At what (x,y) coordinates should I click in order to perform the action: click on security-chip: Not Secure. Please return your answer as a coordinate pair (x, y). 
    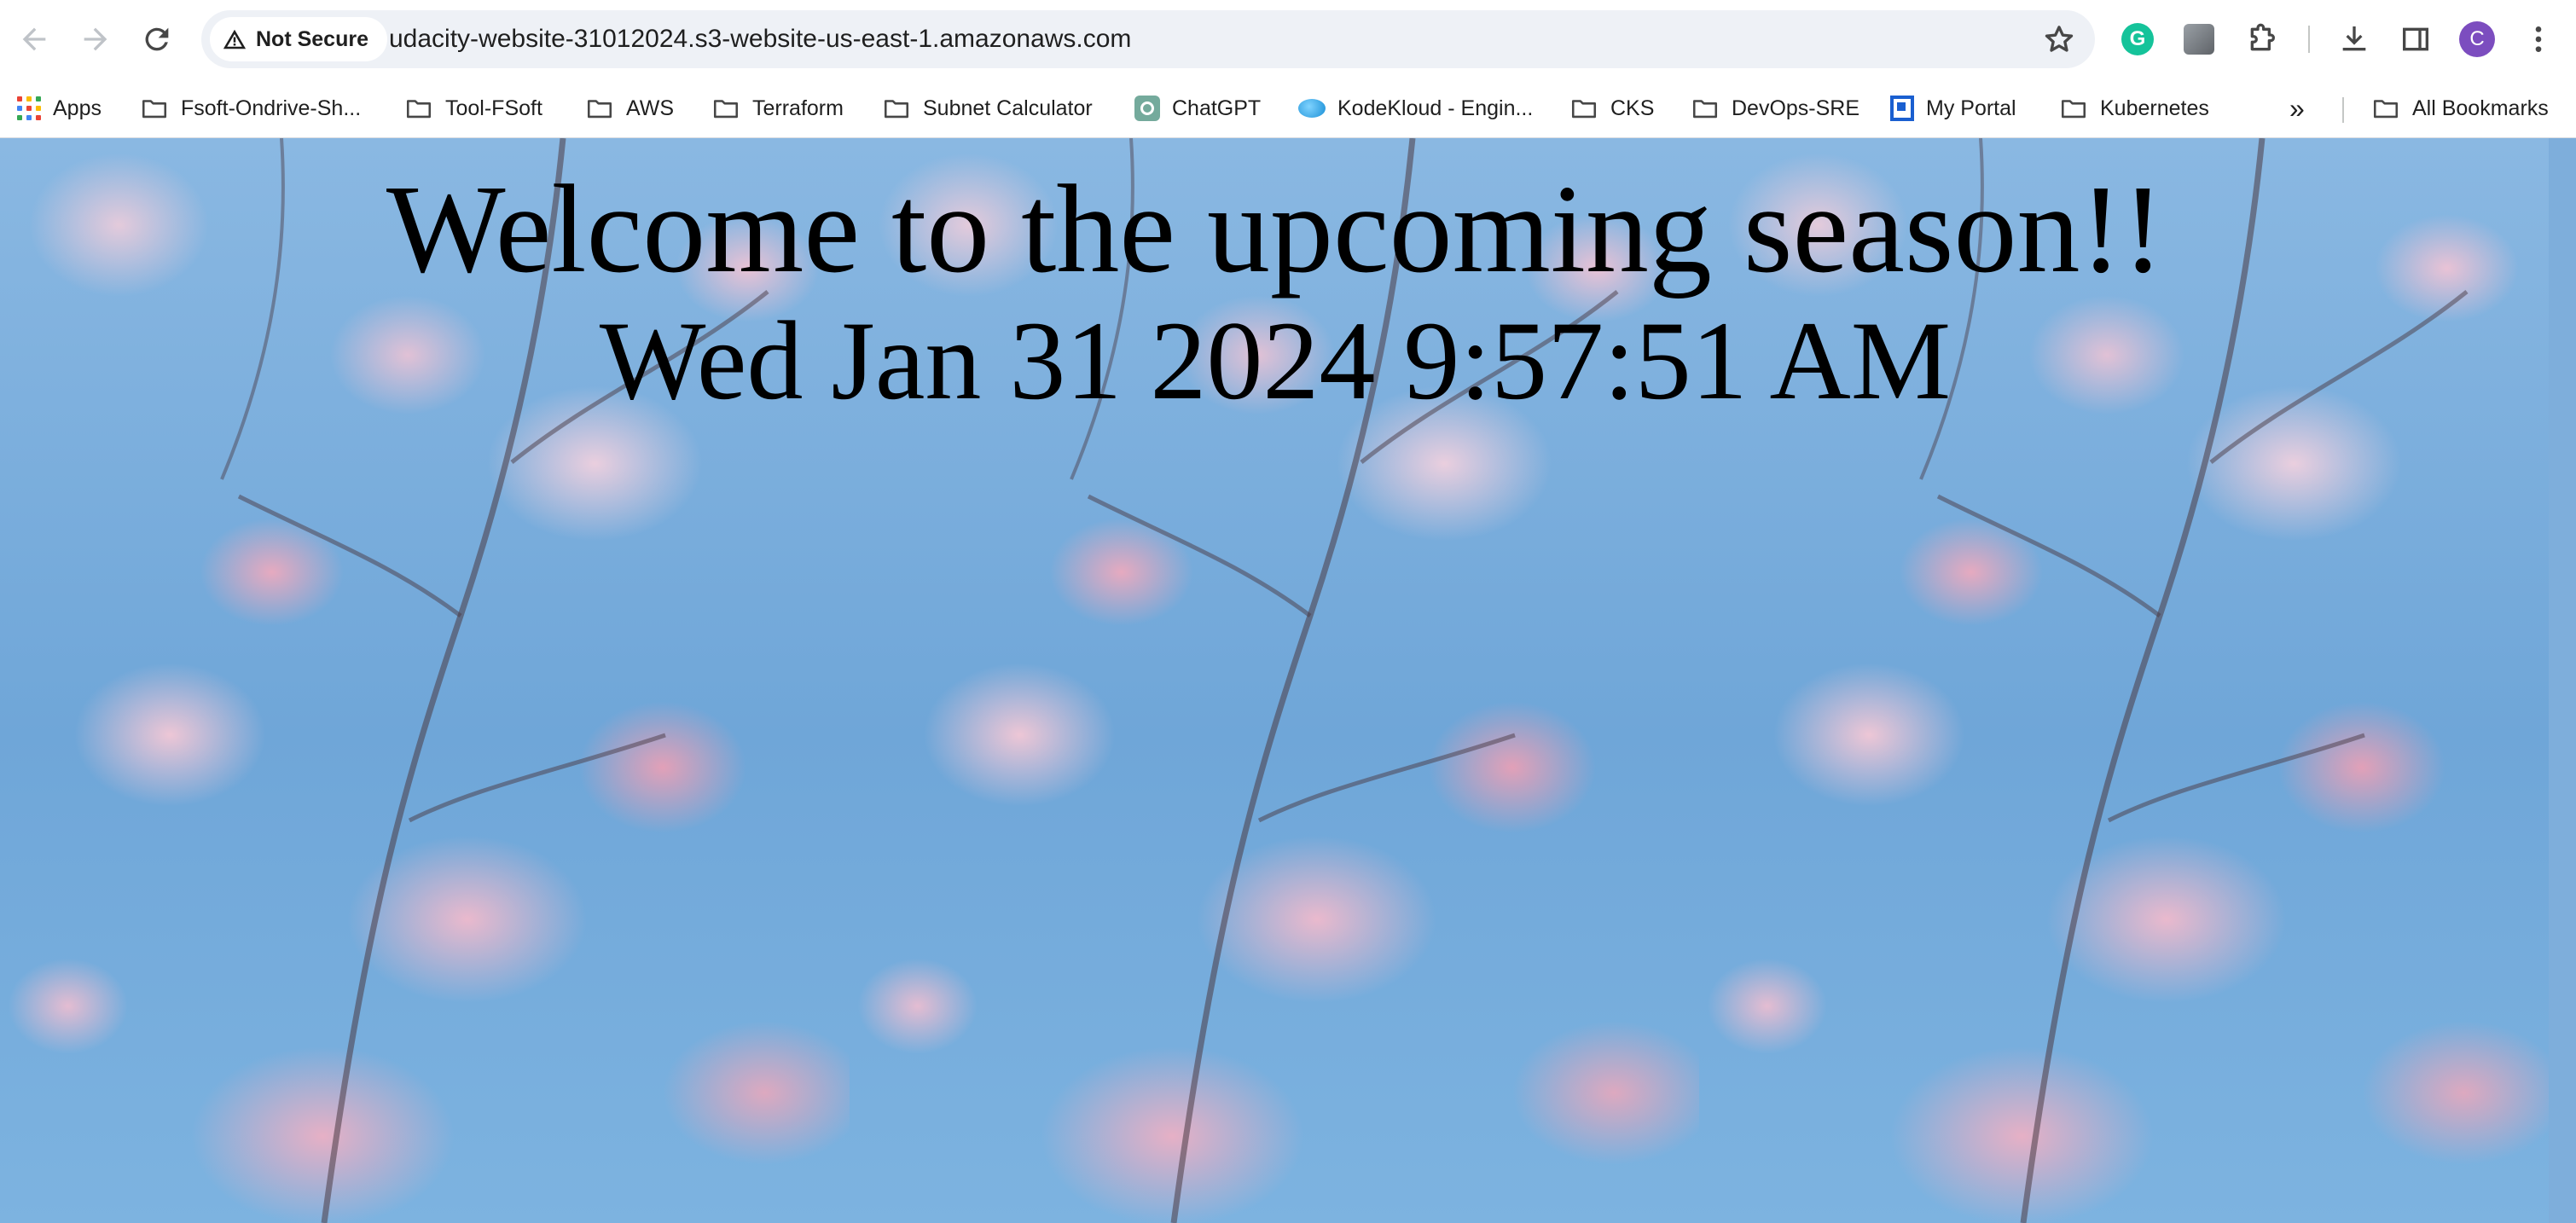
    Looking at the image, I should click on (298, 39).